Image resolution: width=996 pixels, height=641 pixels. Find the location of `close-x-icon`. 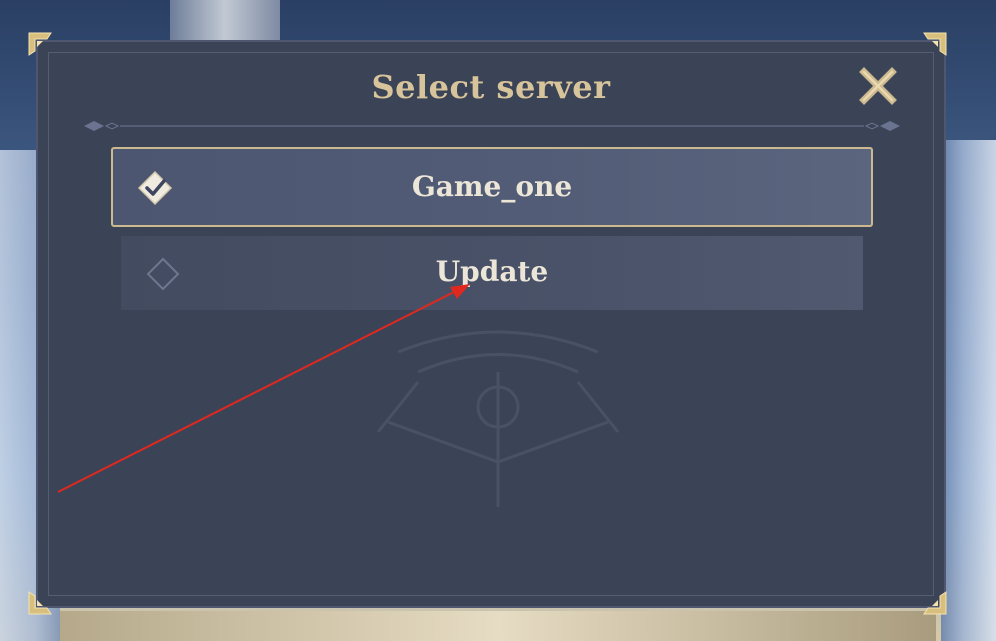

close-x-icon is located at coordinates (878, 86).